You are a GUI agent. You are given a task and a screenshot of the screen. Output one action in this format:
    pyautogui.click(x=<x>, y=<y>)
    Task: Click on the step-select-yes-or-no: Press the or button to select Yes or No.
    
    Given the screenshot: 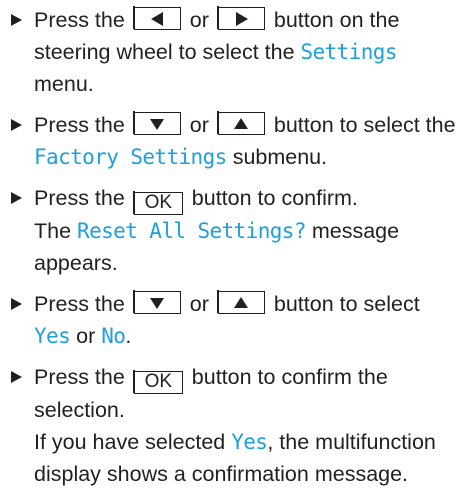 What is the action you would take?
    pyautogui.click(x=236, y=320)
    